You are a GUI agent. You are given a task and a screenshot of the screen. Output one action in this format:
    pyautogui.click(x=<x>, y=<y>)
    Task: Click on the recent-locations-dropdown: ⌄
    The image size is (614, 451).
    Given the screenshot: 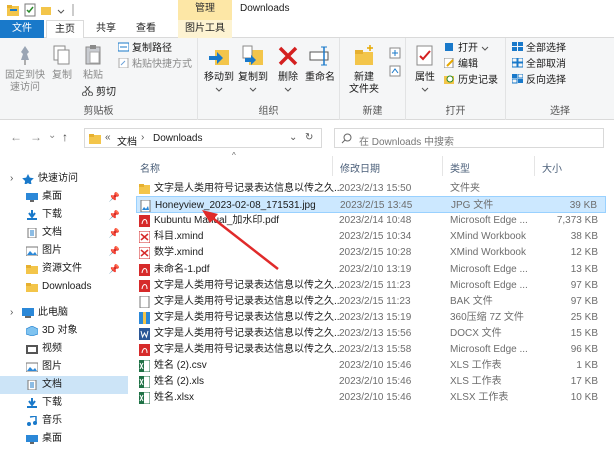 What is the action you would take?
    pyautogui.click(x=52, y=135)
    